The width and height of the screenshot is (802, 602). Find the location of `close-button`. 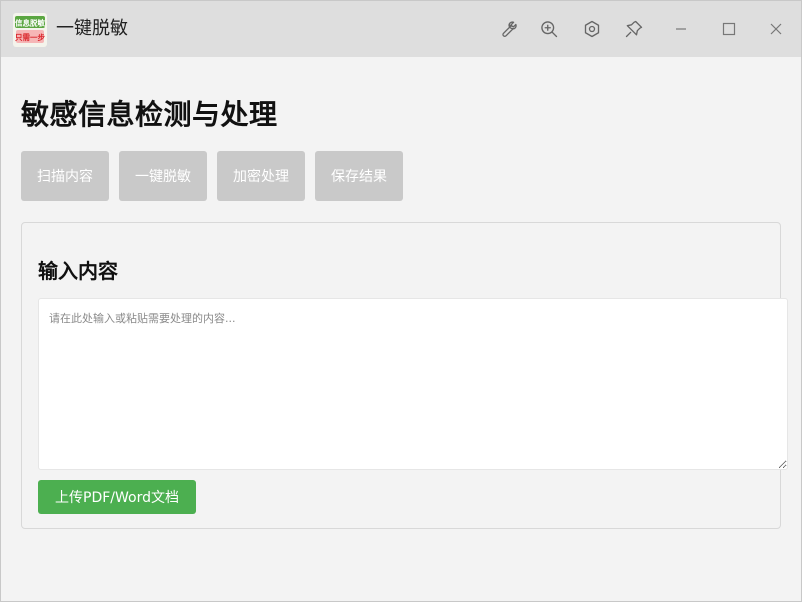

close-button is located at coordinates (776, 29).